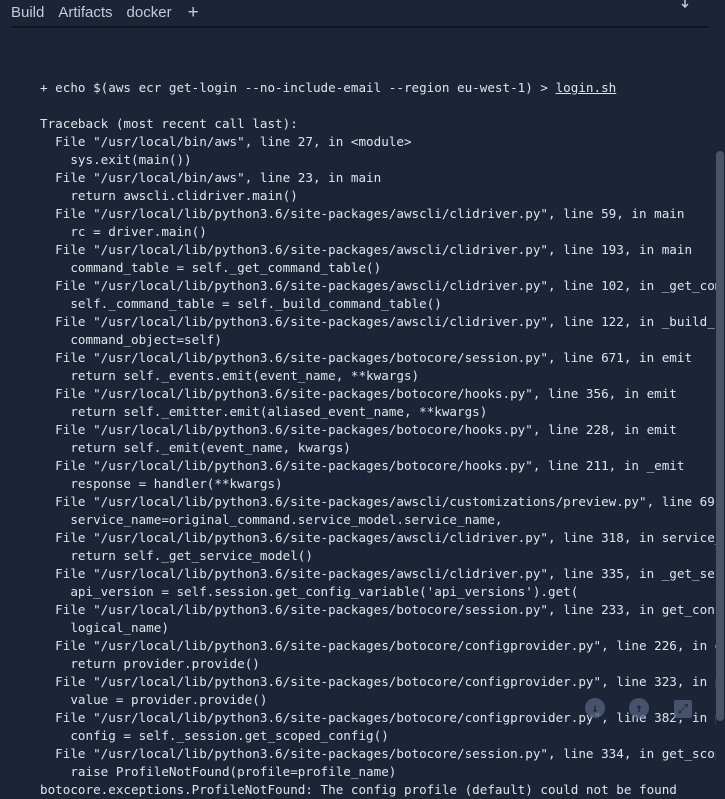 The height and width of the screenshot is (799, 725). Describe the element at coordinates (685, 4) in the screenshot. I see `cloud-download-icon` at that location.